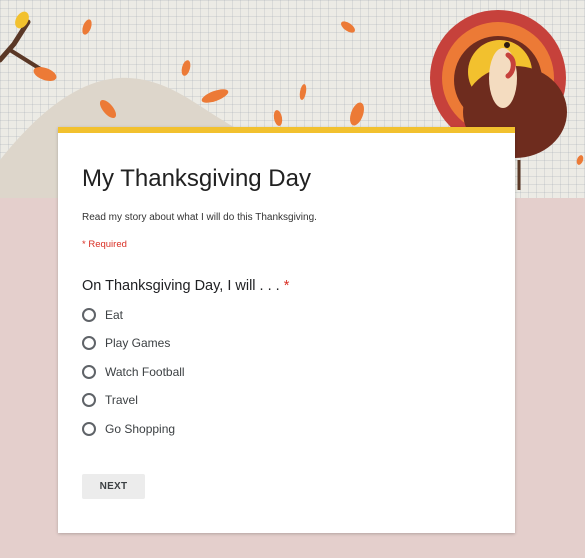  Describe the element at coordinates (104, 244) in the screenshot. I see `required-note: * Required` at that location.